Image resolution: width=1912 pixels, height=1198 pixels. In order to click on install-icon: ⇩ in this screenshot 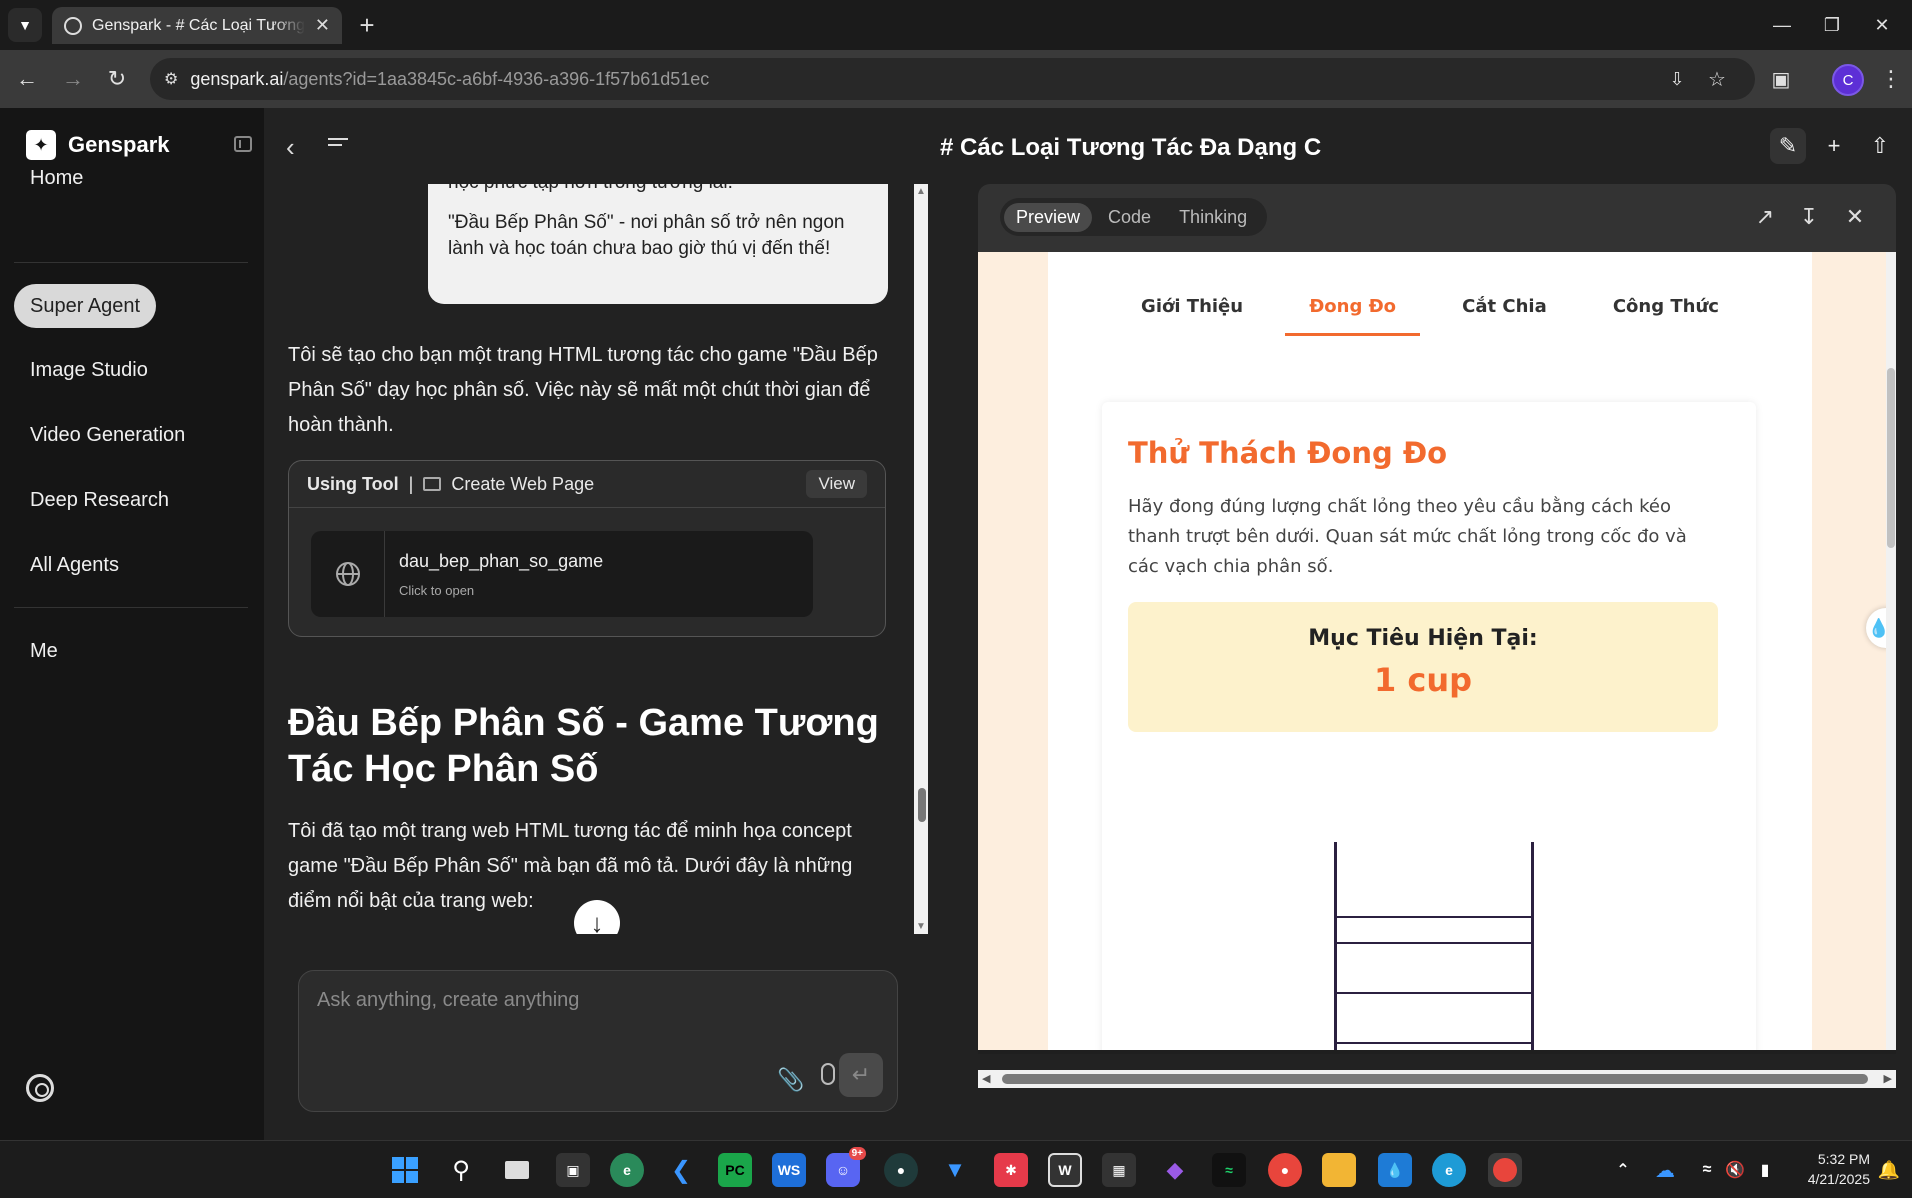, I will do `click(1677, 78)`.